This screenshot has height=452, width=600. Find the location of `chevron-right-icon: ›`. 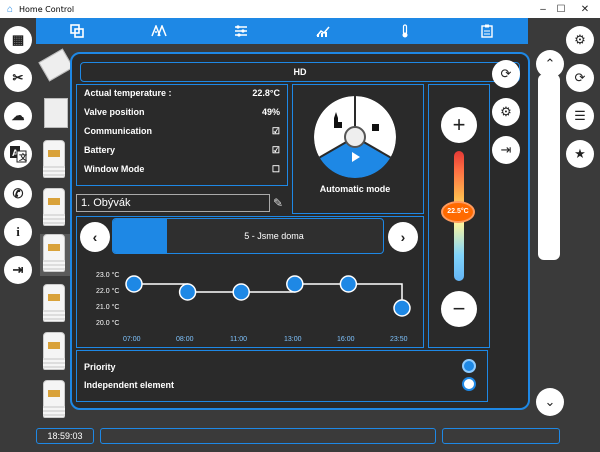

chevron-right-icon: › is located at coordinates (403, 237).